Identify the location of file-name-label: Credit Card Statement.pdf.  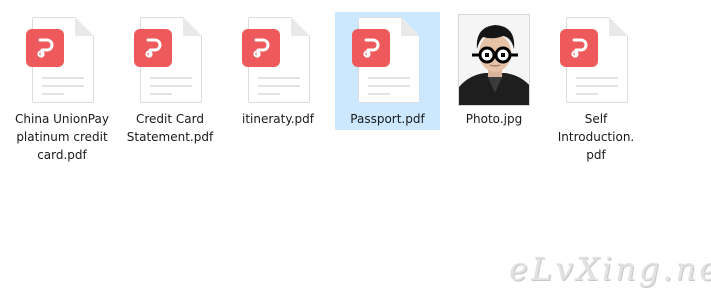
(170, 128).